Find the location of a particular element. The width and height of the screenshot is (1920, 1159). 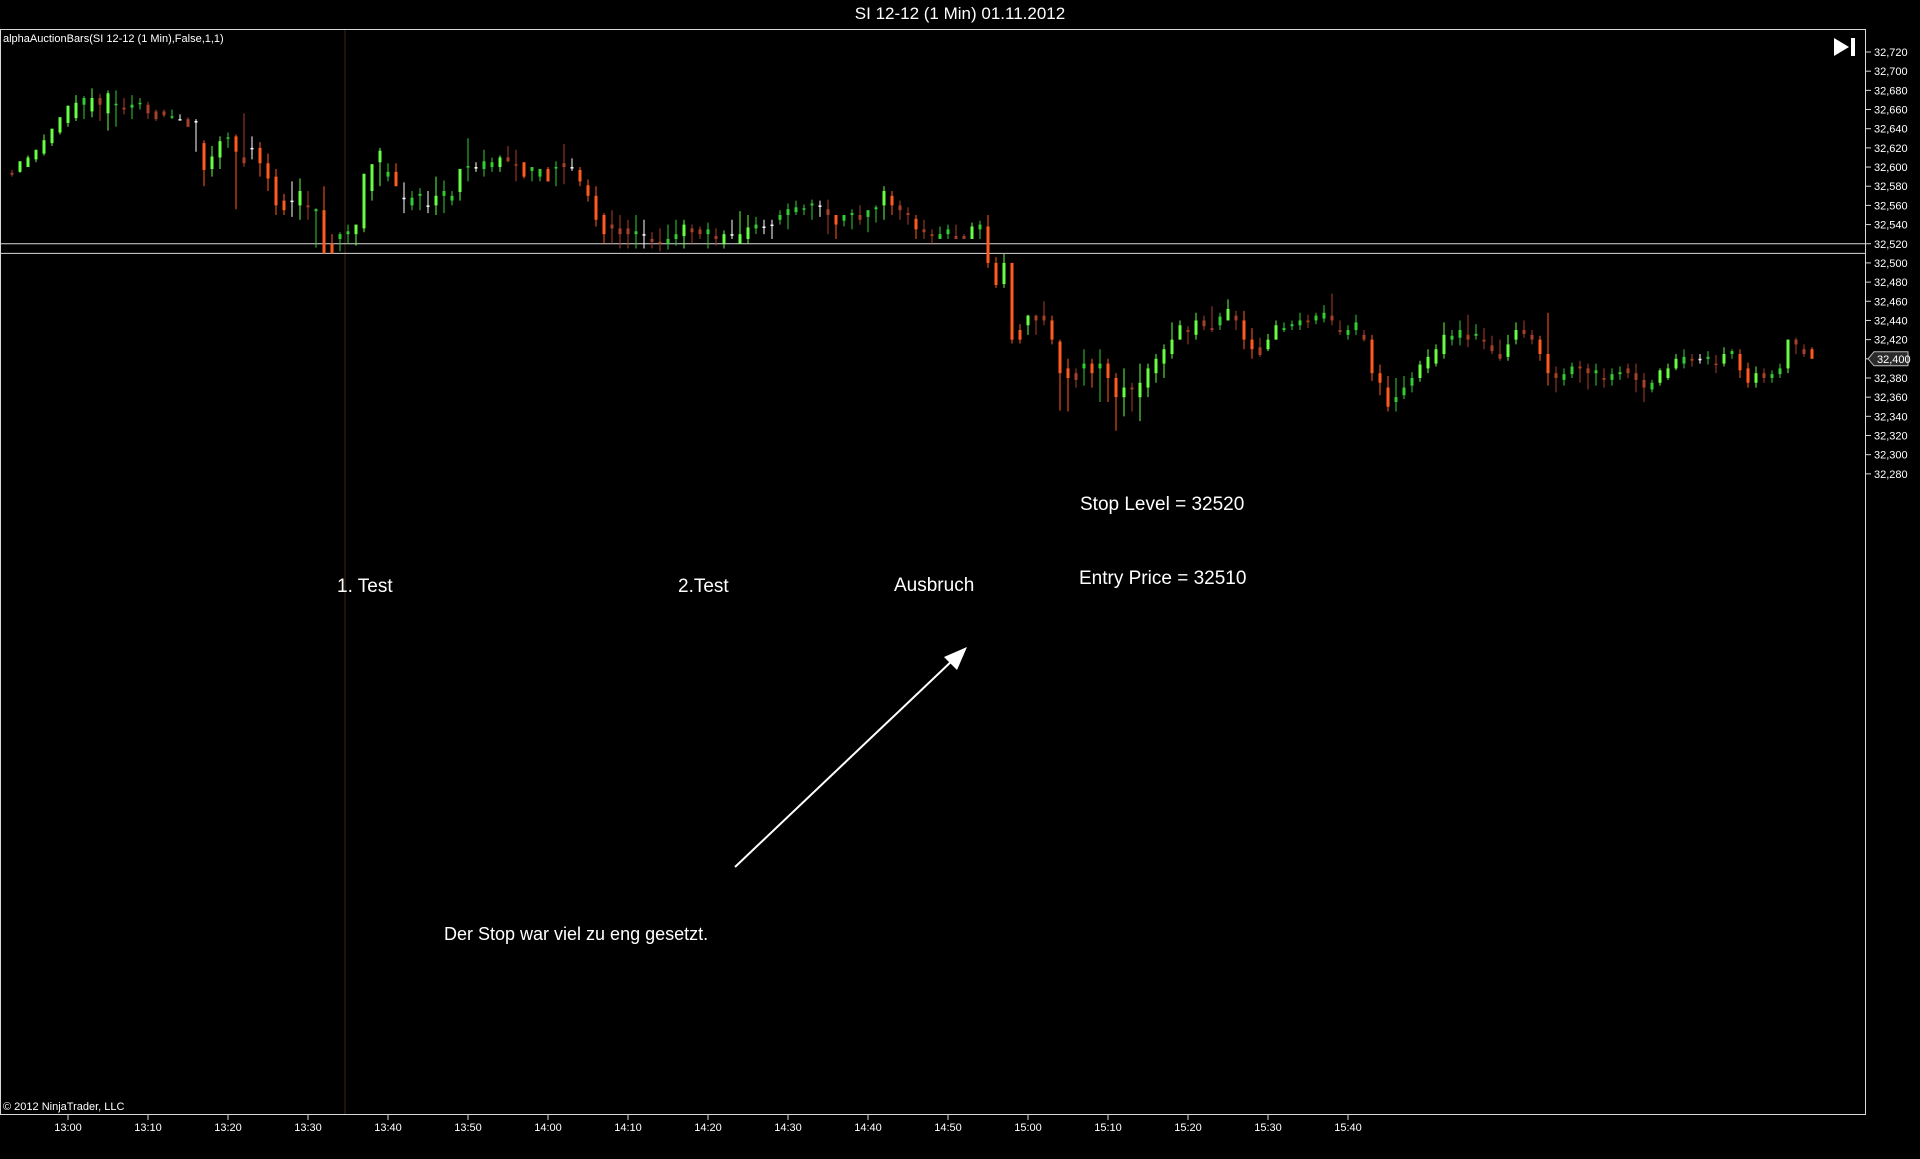

y-tick-label: 32,280 is located at coordinates (1891, 475).